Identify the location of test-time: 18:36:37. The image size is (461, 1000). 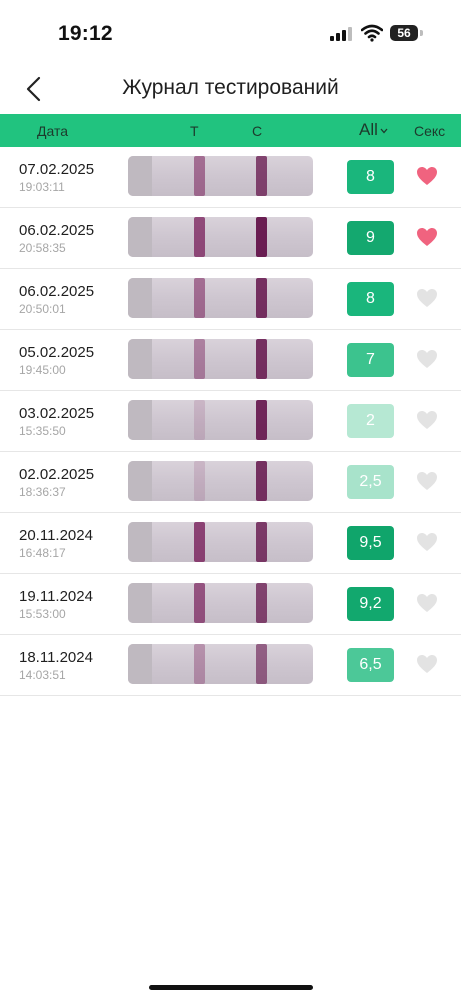
(42, 492).